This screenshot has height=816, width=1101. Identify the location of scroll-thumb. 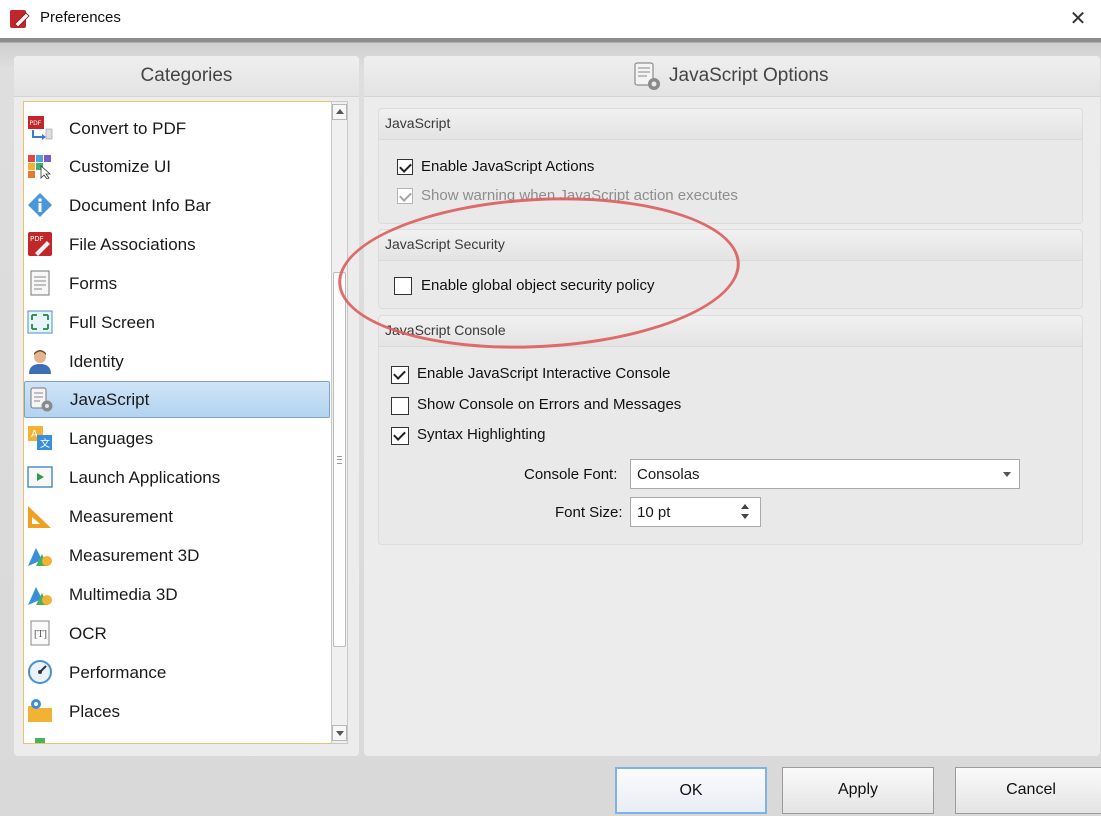
(339, 459).